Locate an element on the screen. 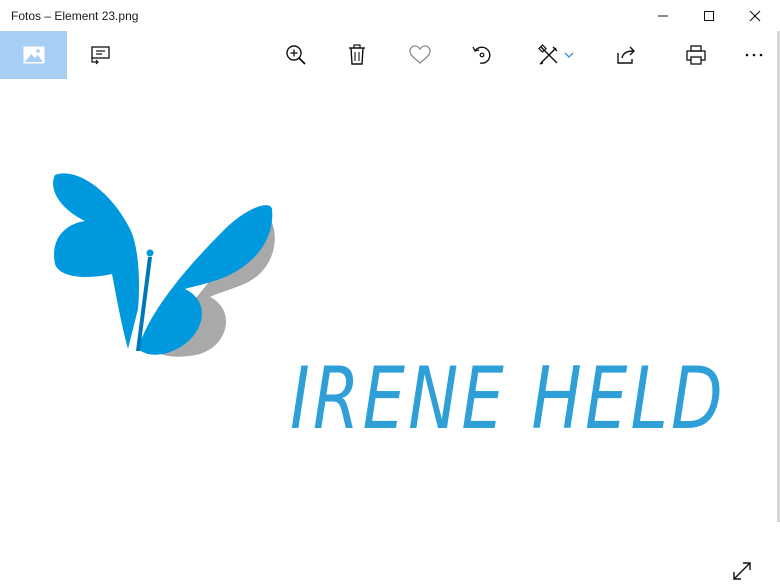 The height and width of the screenshot is (587, 780). chevron-down-icon is located at coordinates (569, 55).